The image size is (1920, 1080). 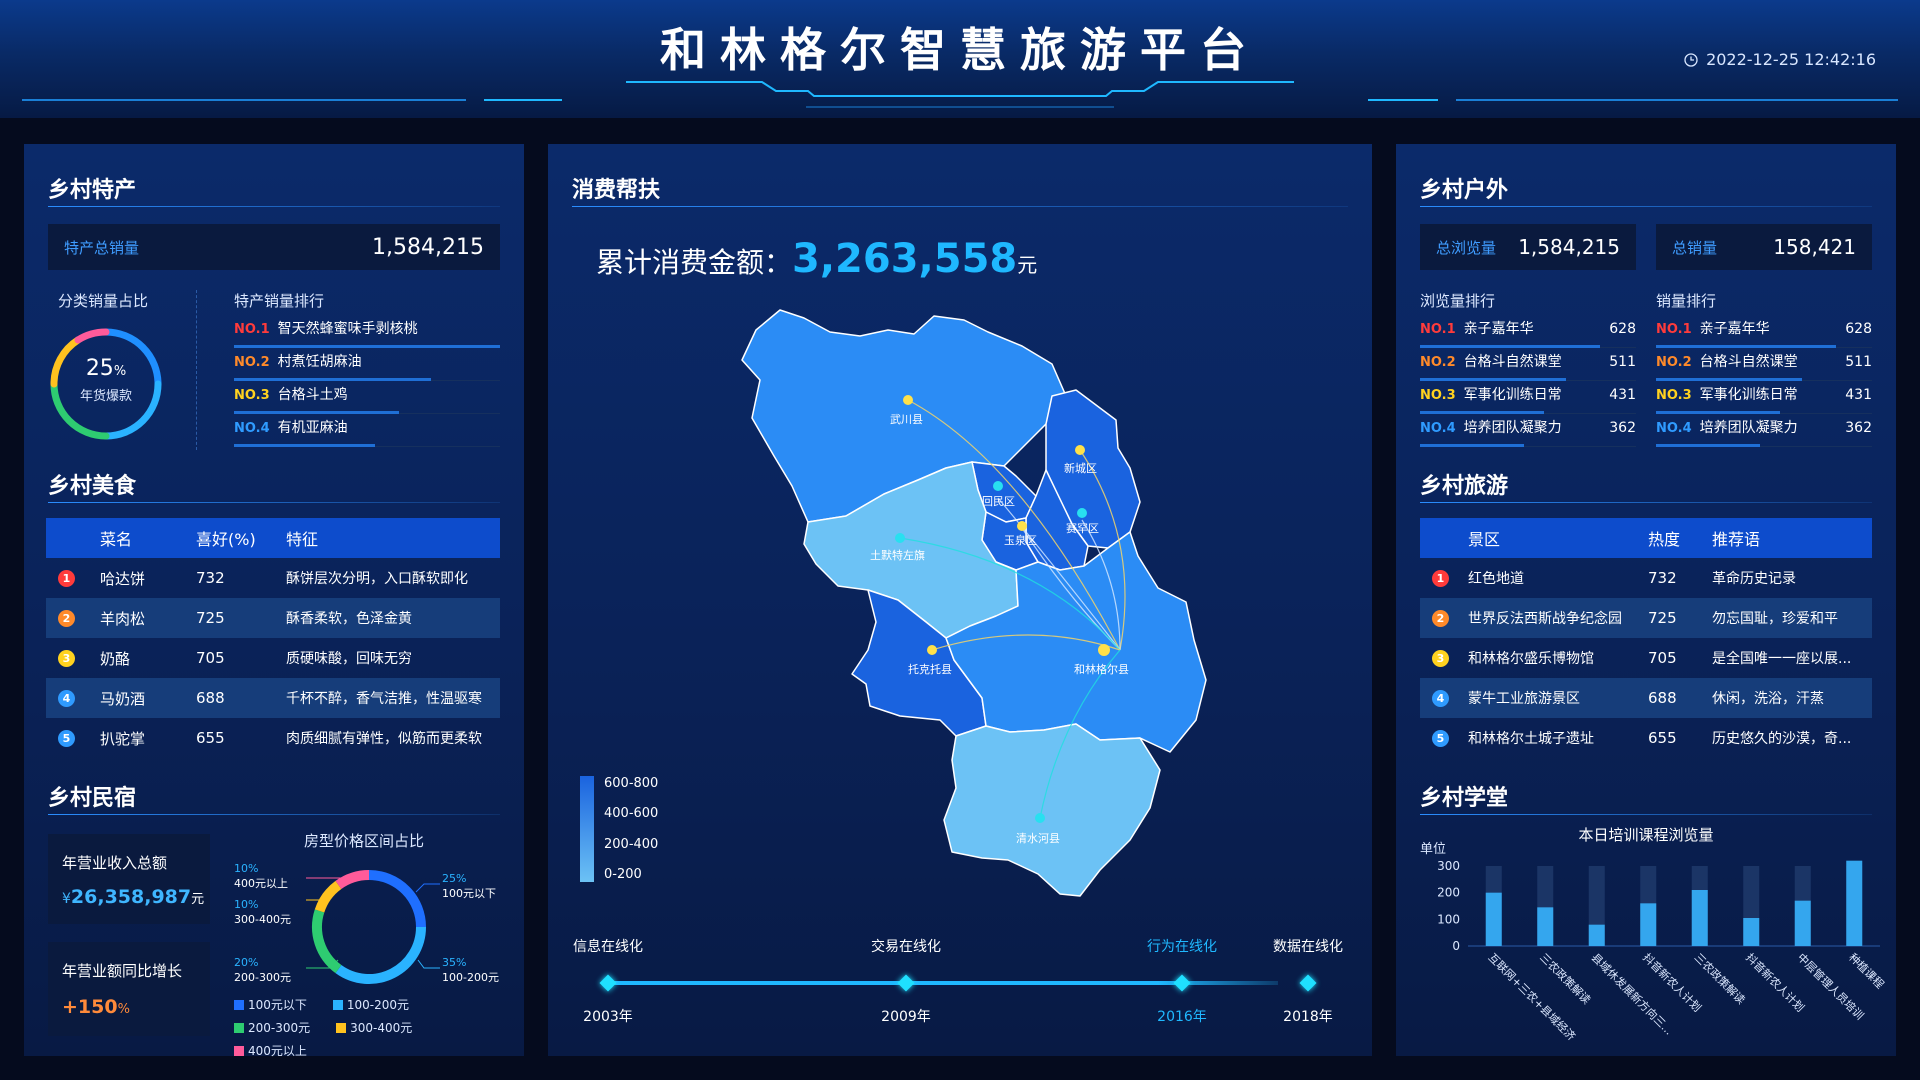 What do you see at coordinates (1646, 698) in the screenshot?
I see `table-row: 4 蒙牛工业旅游景区 688 休闲，洗浴，汗蒸` at bounding box center [1646, 698].